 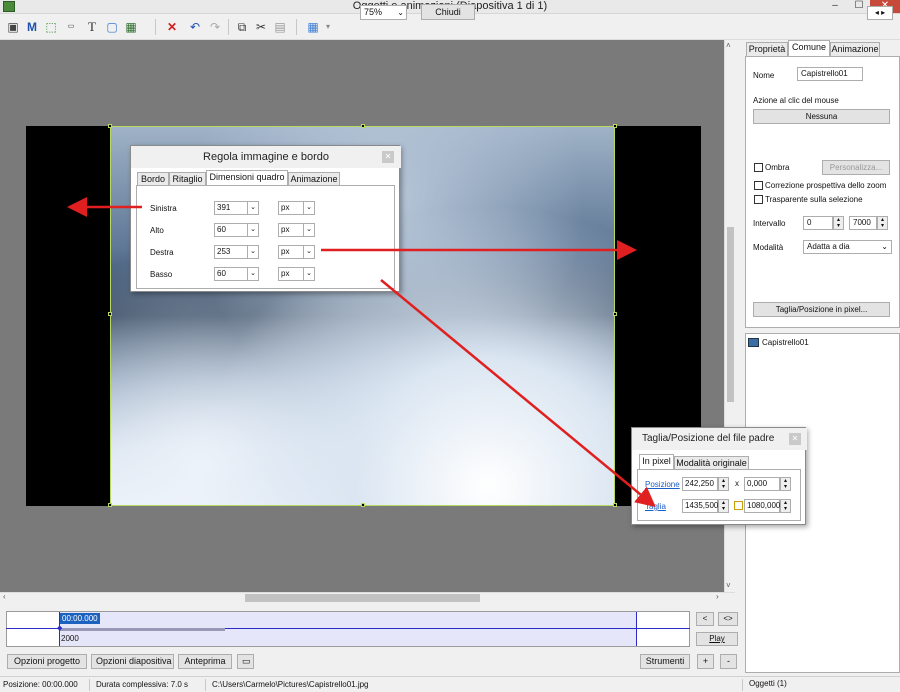 I want to click on scroll-up-icon: ˄, so click(x=728, y=45).